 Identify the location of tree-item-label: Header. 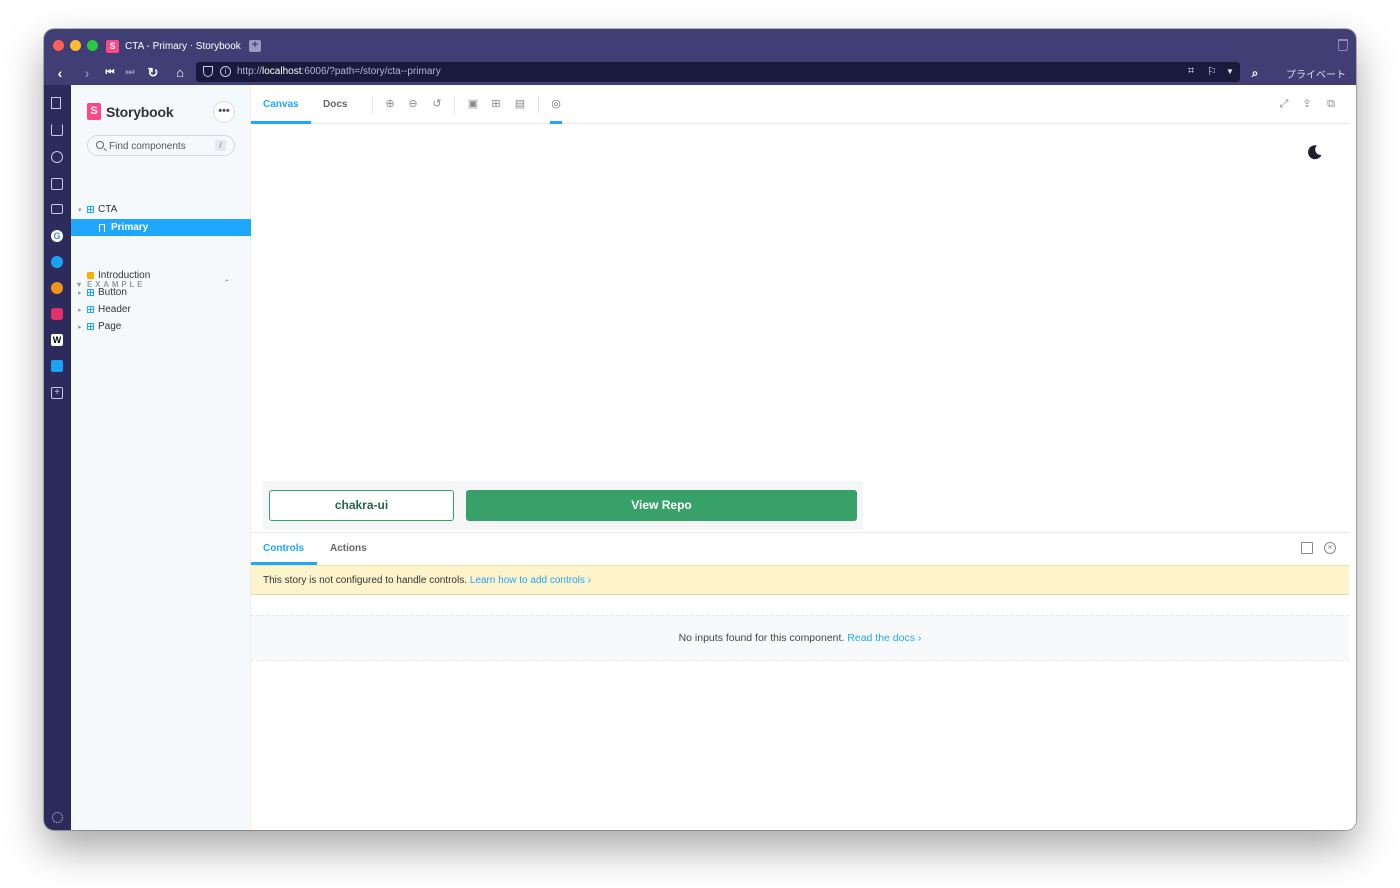
(114, 309).